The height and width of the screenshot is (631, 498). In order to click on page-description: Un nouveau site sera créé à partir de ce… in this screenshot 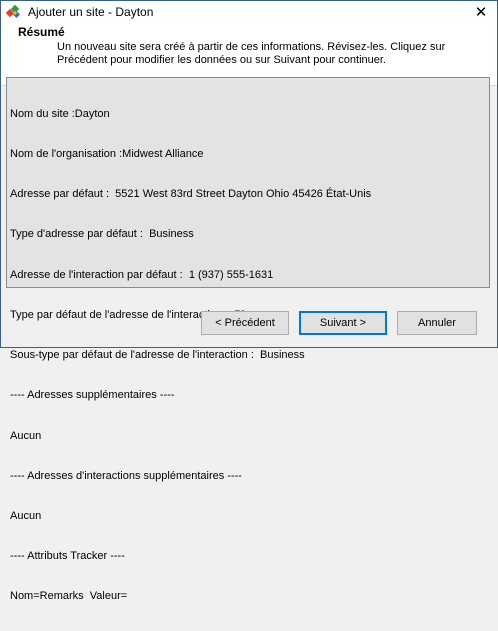, I will do `click(251, 53)`.